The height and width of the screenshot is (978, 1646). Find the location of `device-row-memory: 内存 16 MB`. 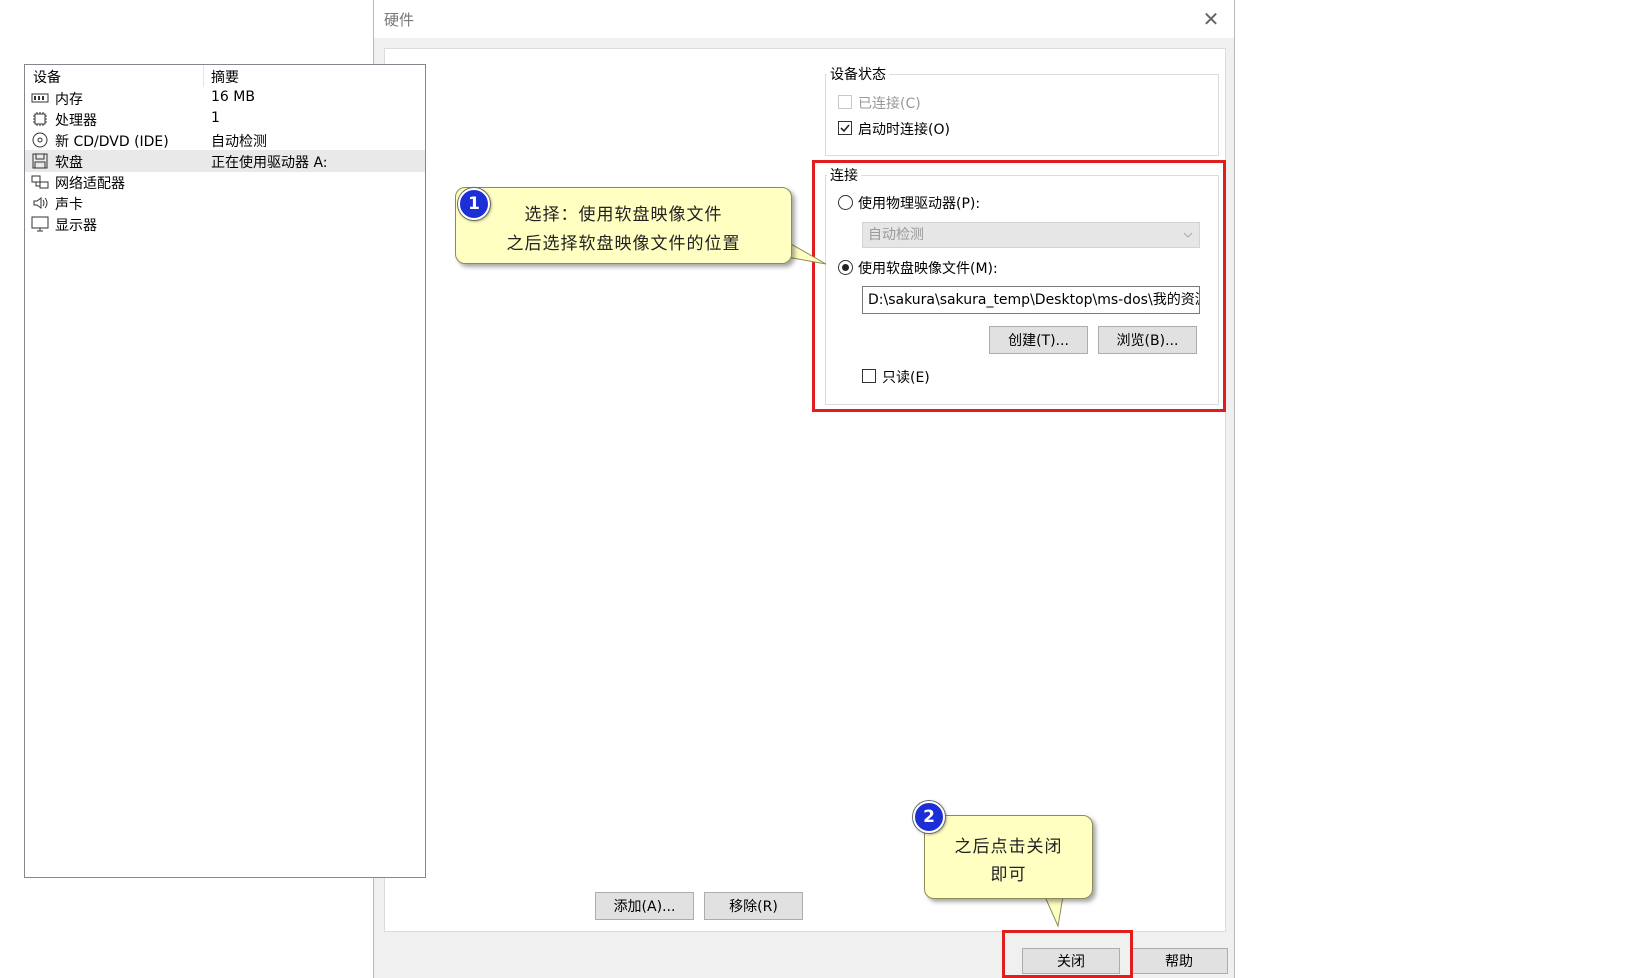

device-row-memory: 内存 16 MB is located at coordinates (225, 98).